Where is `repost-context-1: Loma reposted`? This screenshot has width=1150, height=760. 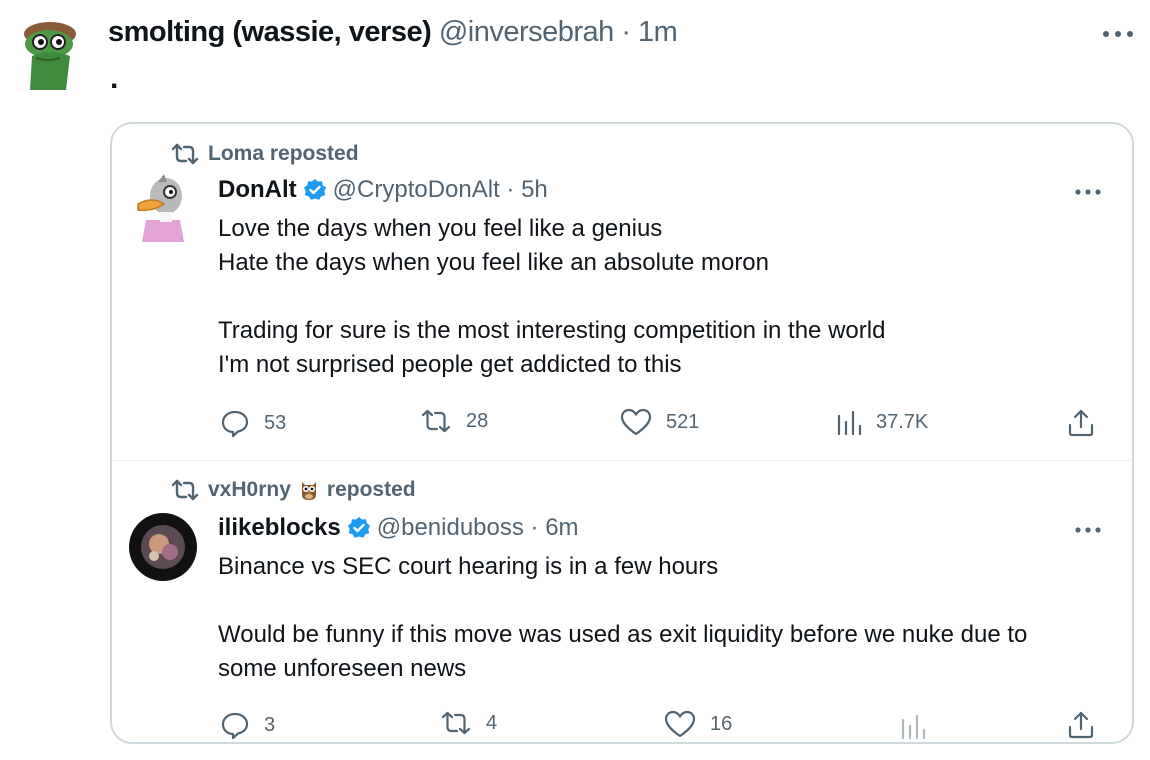 repost-context-1: Loma reposted is located at coordinates (264, 154).